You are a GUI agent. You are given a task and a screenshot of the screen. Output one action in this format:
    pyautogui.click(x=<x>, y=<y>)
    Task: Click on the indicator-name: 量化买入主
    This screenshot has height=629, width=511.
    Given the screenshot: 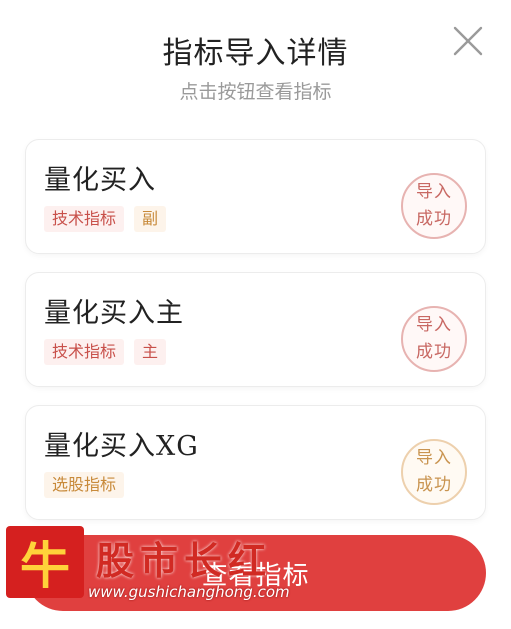 What is the action you would take?
    pyautogui.click(x=114, y=313)
    